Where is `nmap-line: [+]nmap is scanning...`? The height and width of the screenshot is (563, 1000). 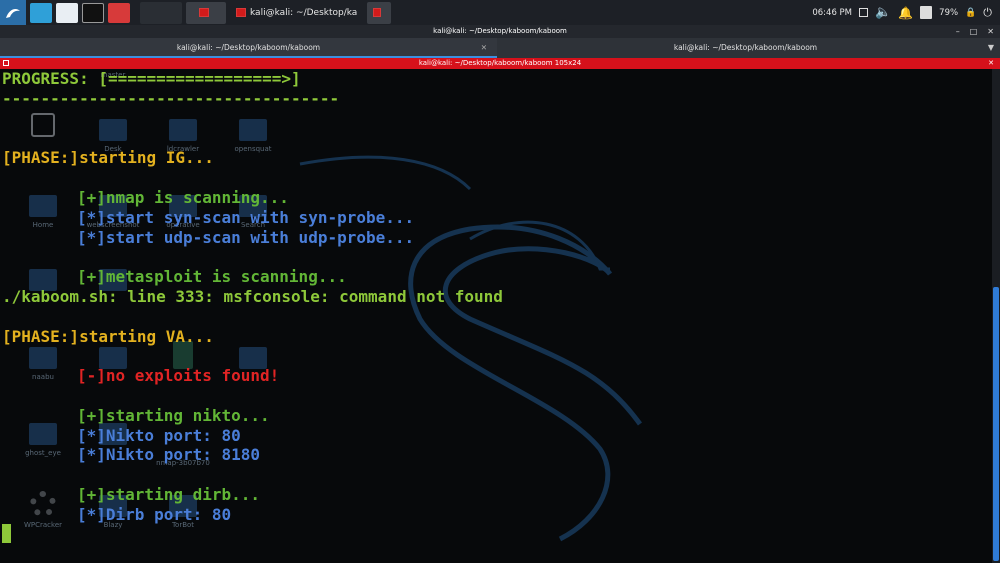
nmap-line: [+]nmap is scanning... is located at coordinates (183, 197).